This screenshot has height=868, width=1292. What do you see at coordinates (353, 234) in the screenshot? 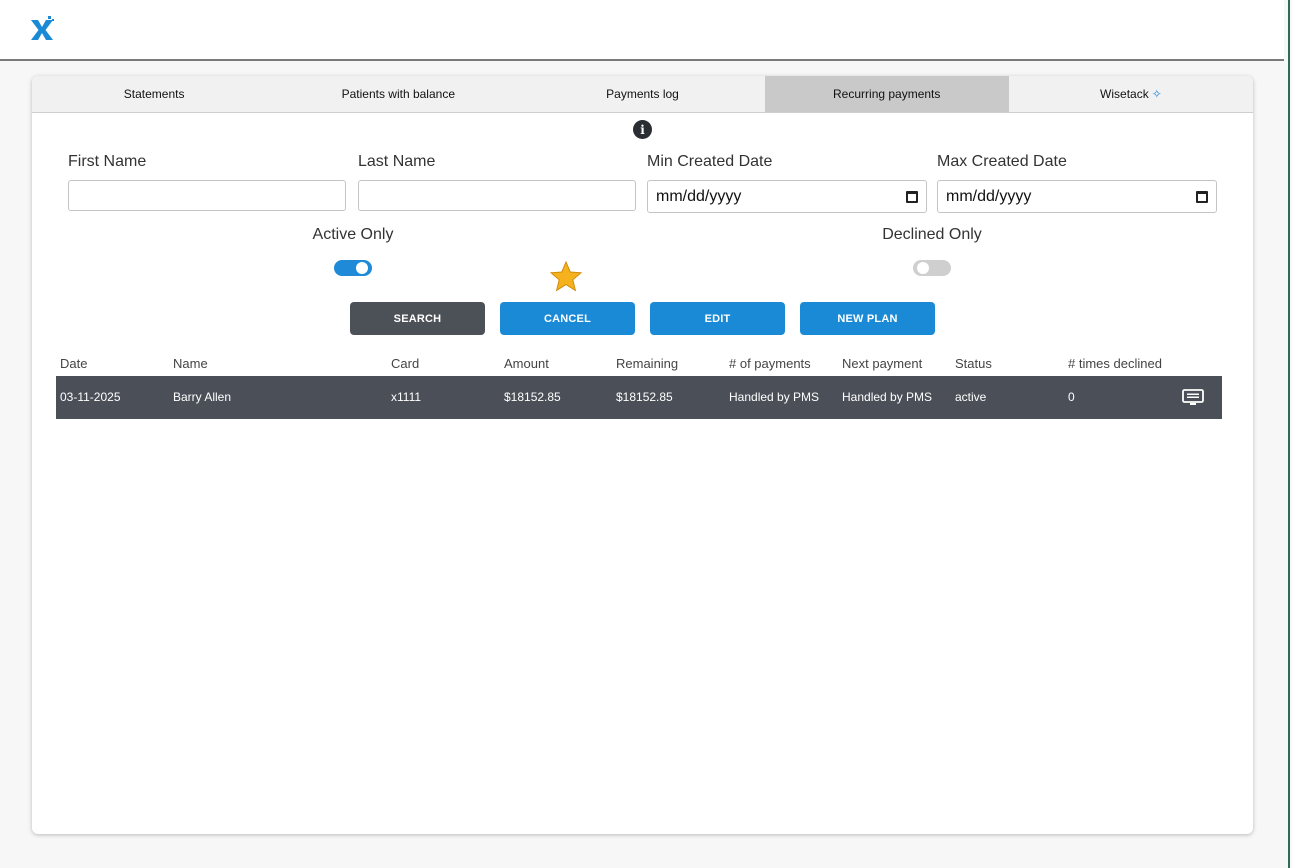
I see `active-only-label: Active Only` at bounding box center [353, 234].